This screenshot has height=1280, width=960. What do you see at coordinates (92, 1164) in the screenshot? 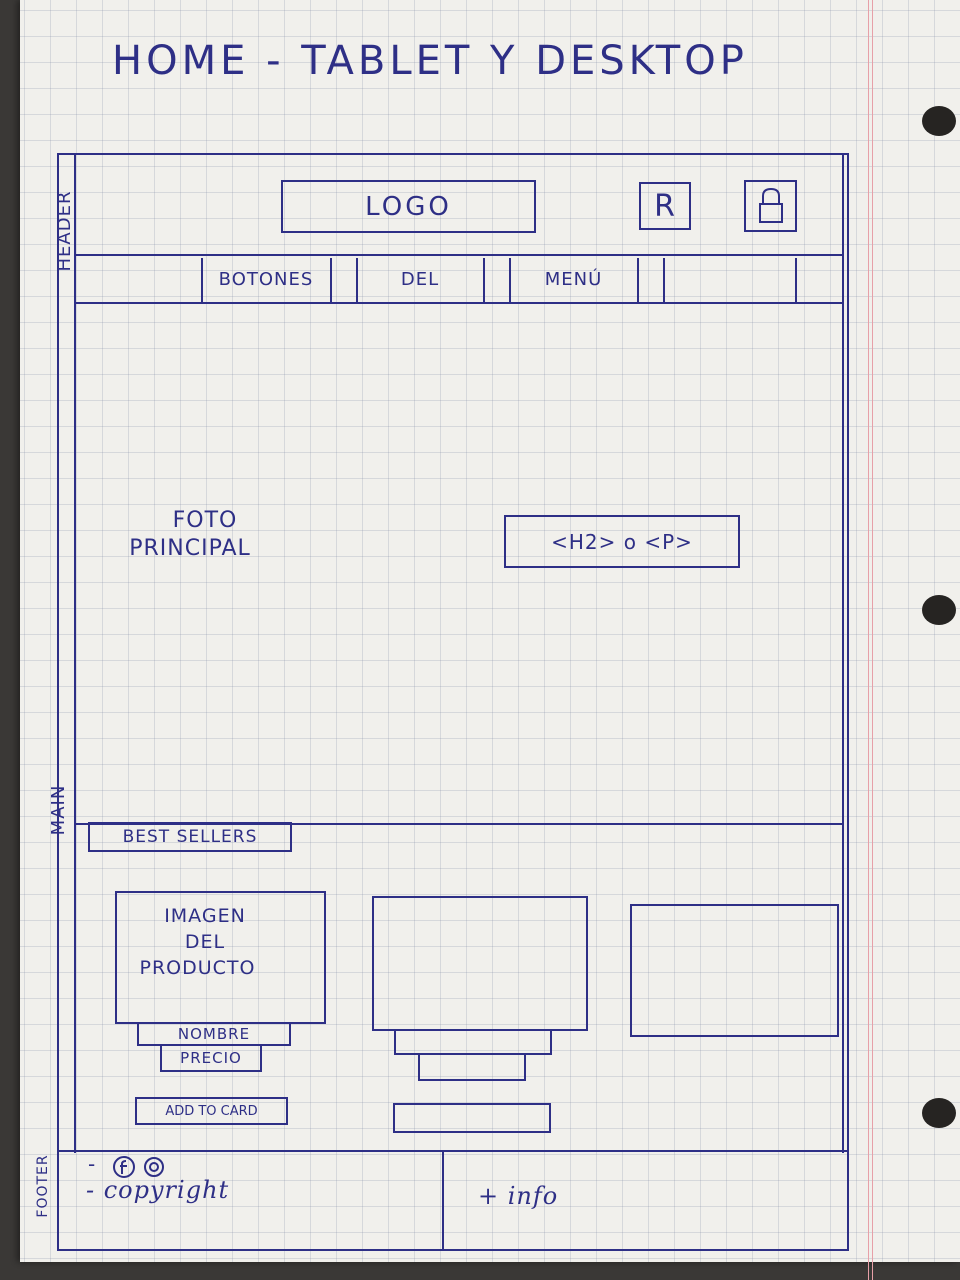
I see `social-dash: -` at bounding box center [92, 1164].